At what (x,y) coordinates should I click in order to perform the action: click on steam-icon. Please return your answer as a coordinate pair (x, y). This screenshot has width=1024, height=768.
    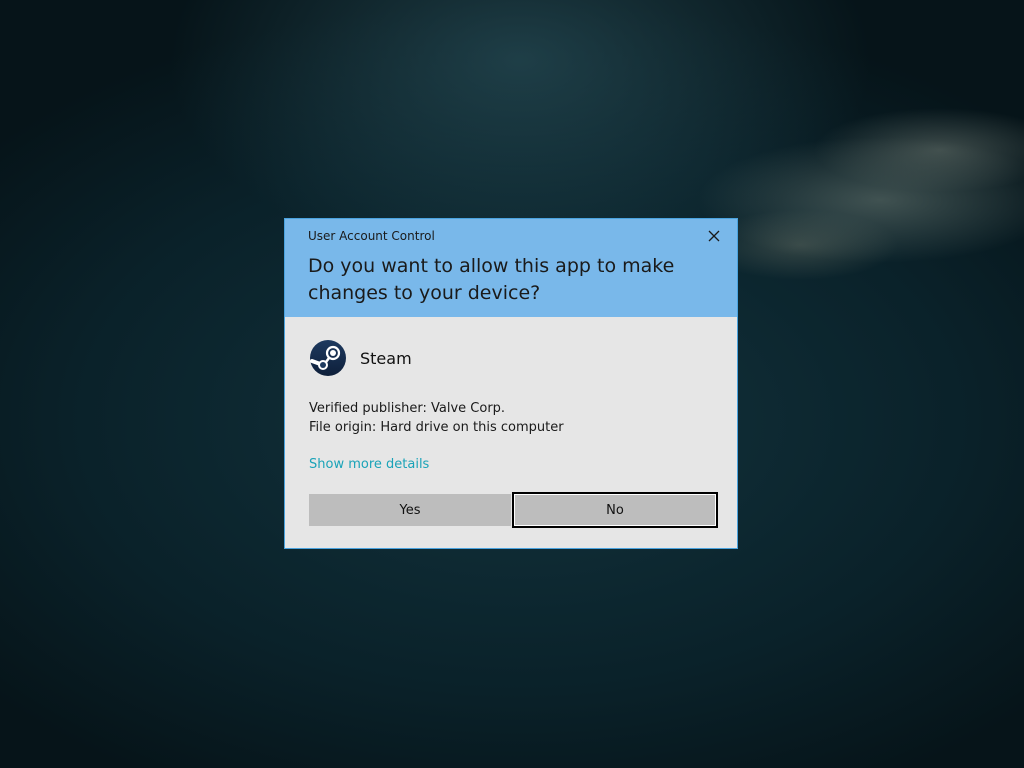
    Looking at the image, I should click on (328, 358).